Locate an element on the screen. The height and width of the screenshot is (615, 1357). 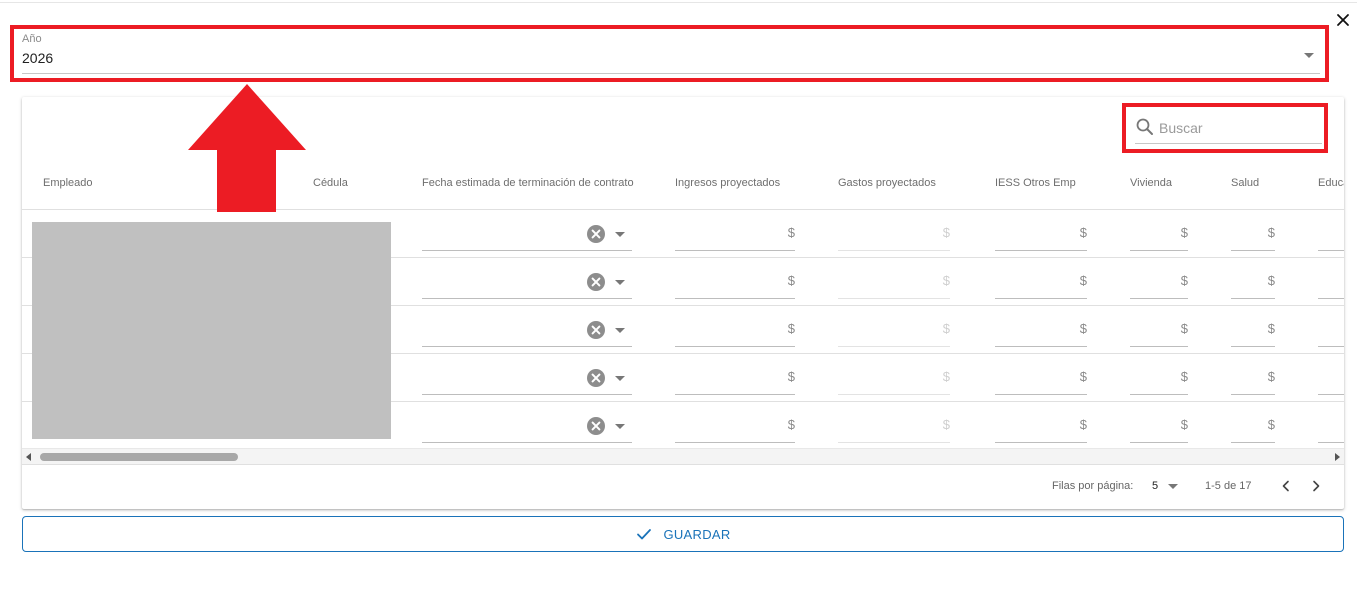
column-header-educacion: Educa is located at coordinates (1331, 183).